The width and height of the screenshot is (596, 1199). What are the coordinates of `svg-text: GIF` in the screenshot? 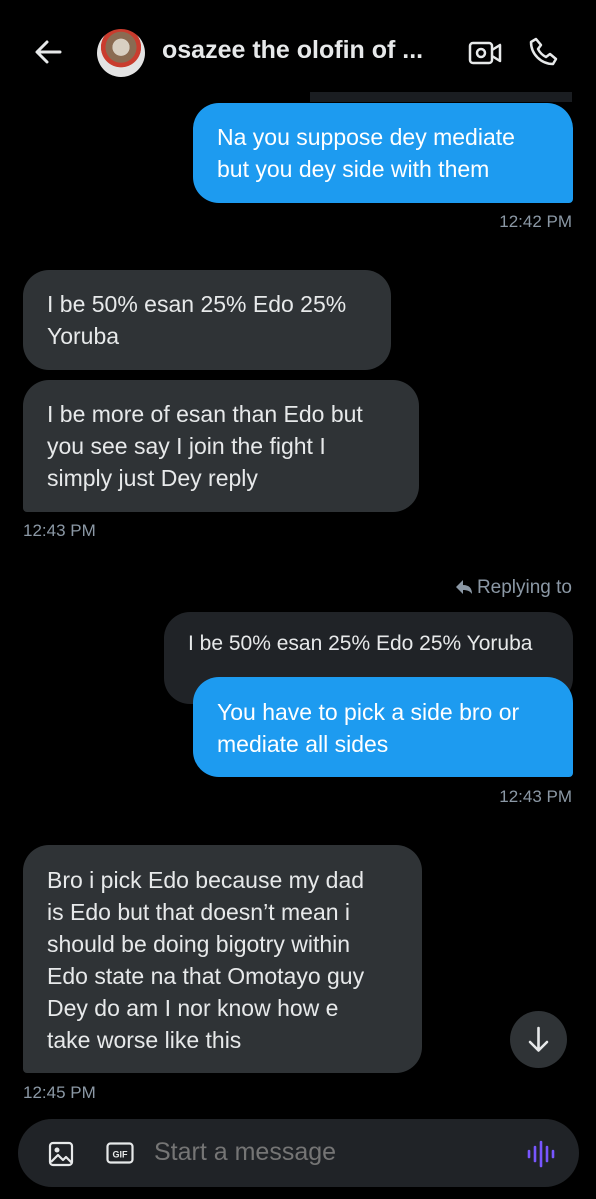 It's located at (121, 1155).